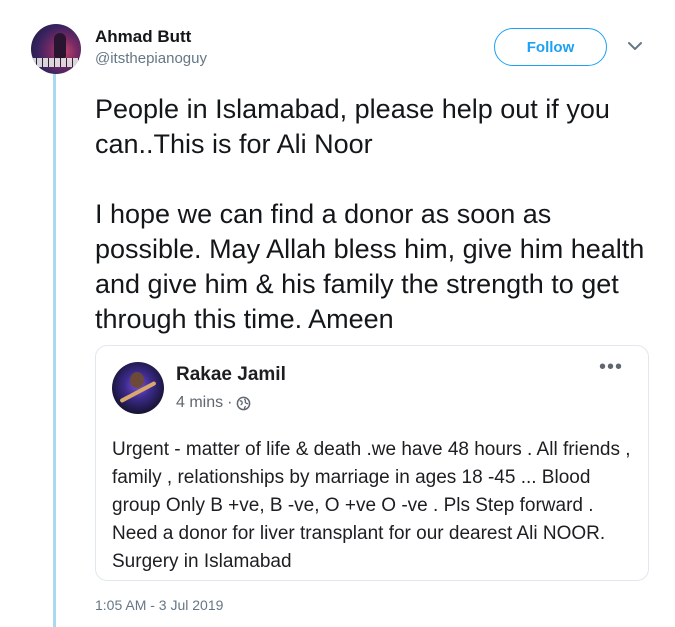  Describe the element at coordinates (635, 46) in the screenshot. I see `chevron-down-icon` at that location.